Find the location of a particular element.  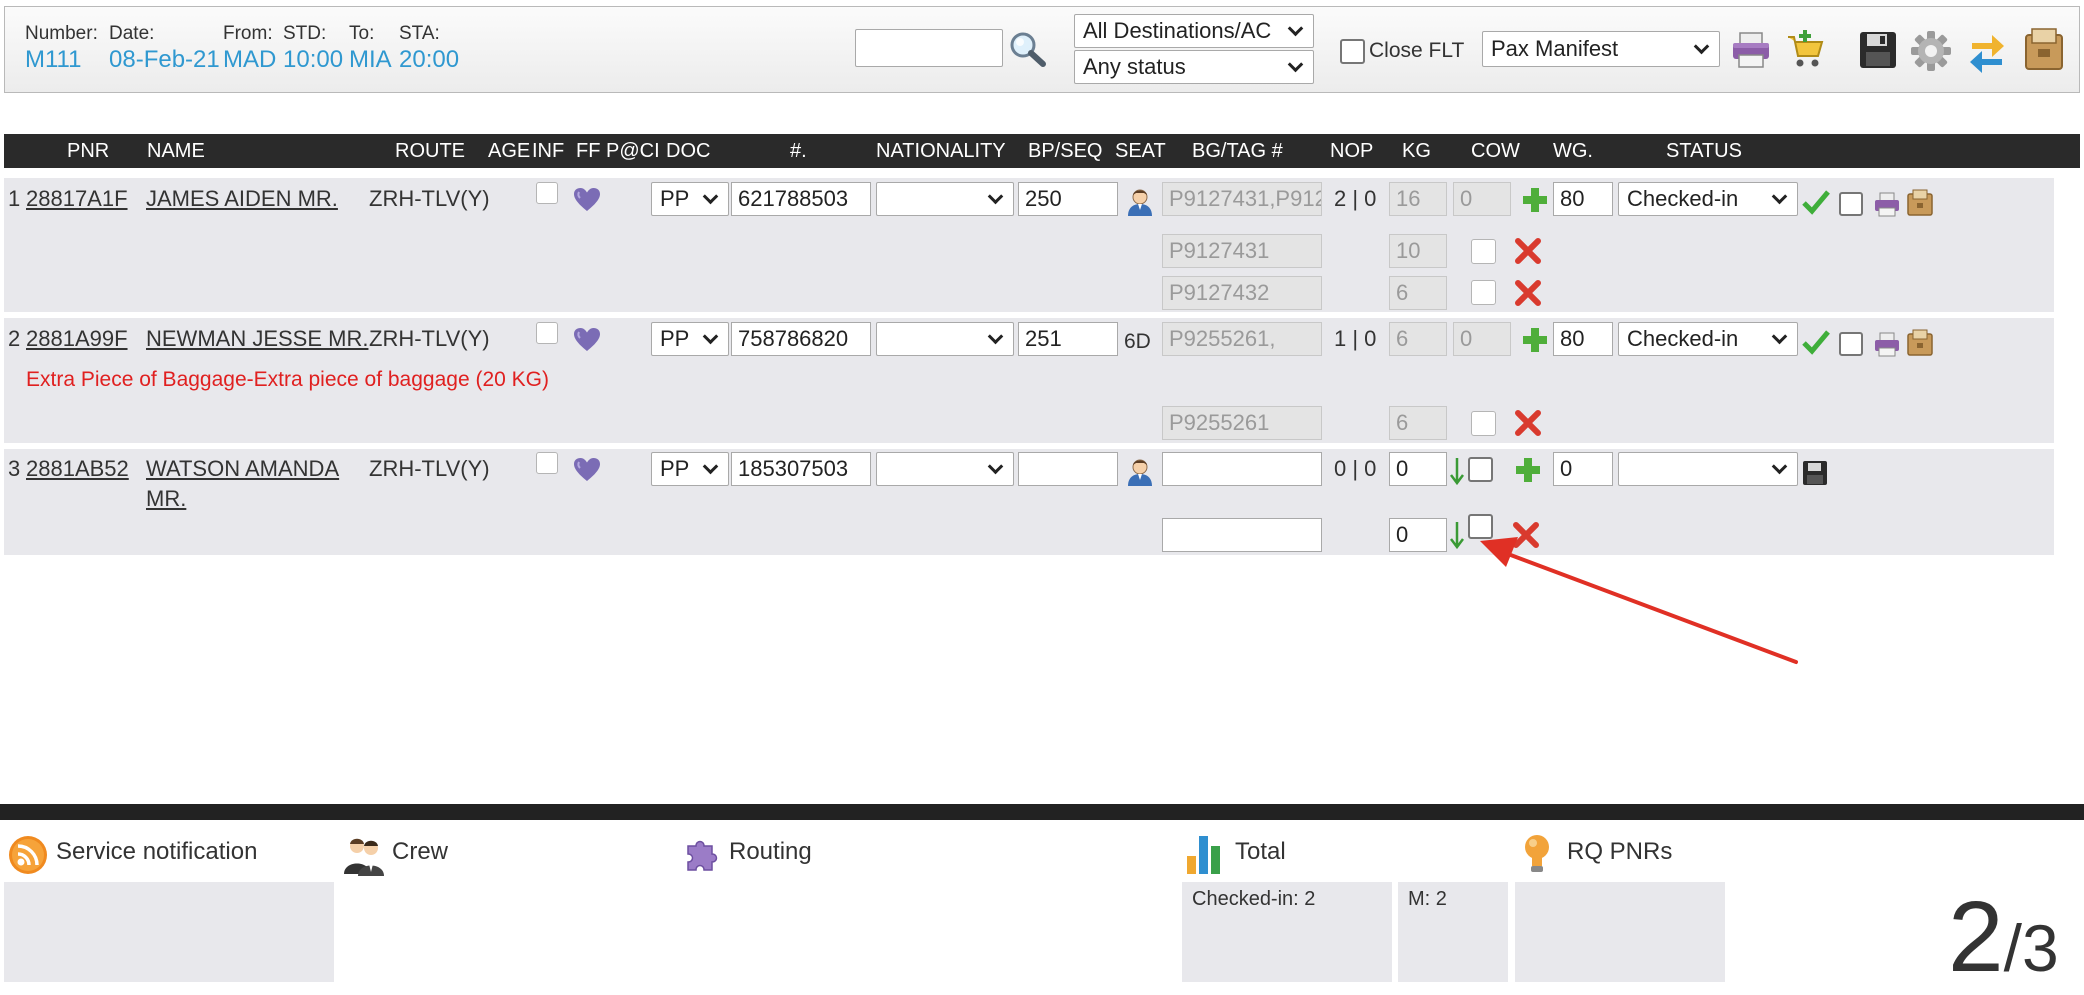

nop-text: 2 | 0 is located at coordinates (1355, 198).